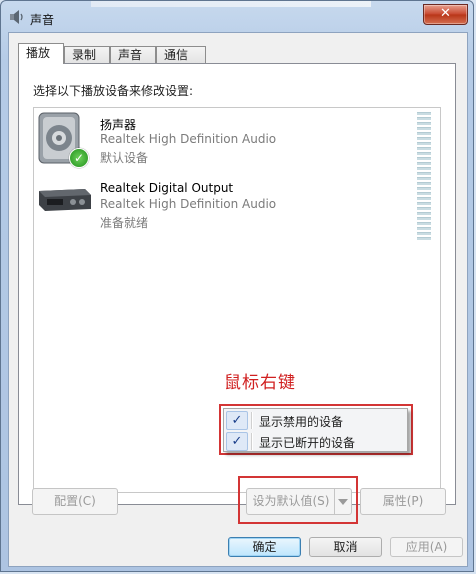  Describe the element at coordinates (167, 188) in the screenshot. I see `device-name: Realtek Digital Output` at that location.